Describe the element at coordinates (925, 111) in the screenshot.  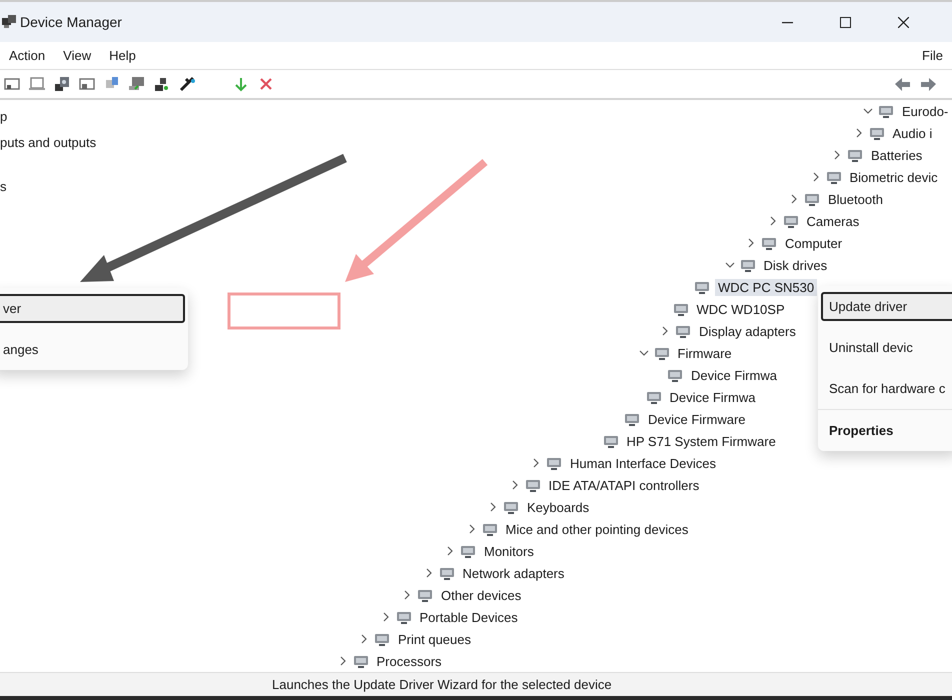
I see `tree-item: Eurodo-` at that location.